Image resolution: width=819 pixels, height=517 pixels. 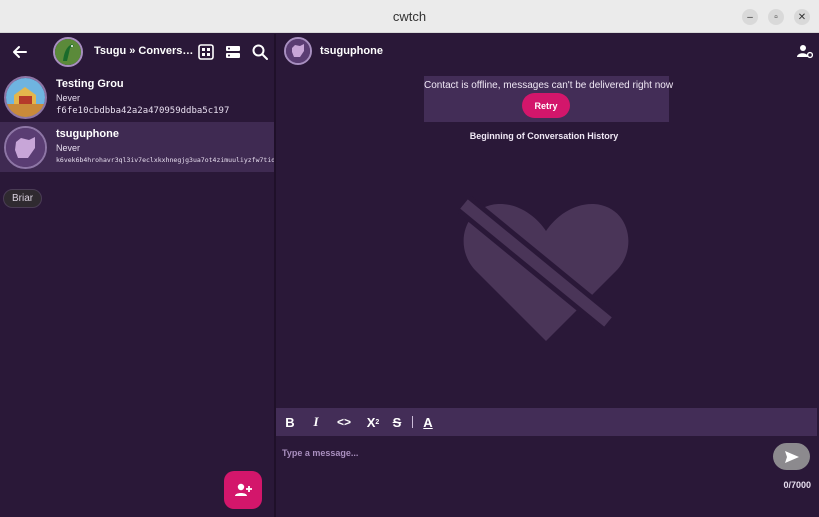 I want to click on contact-name: tsuguphone, so click(x=87, y=134).